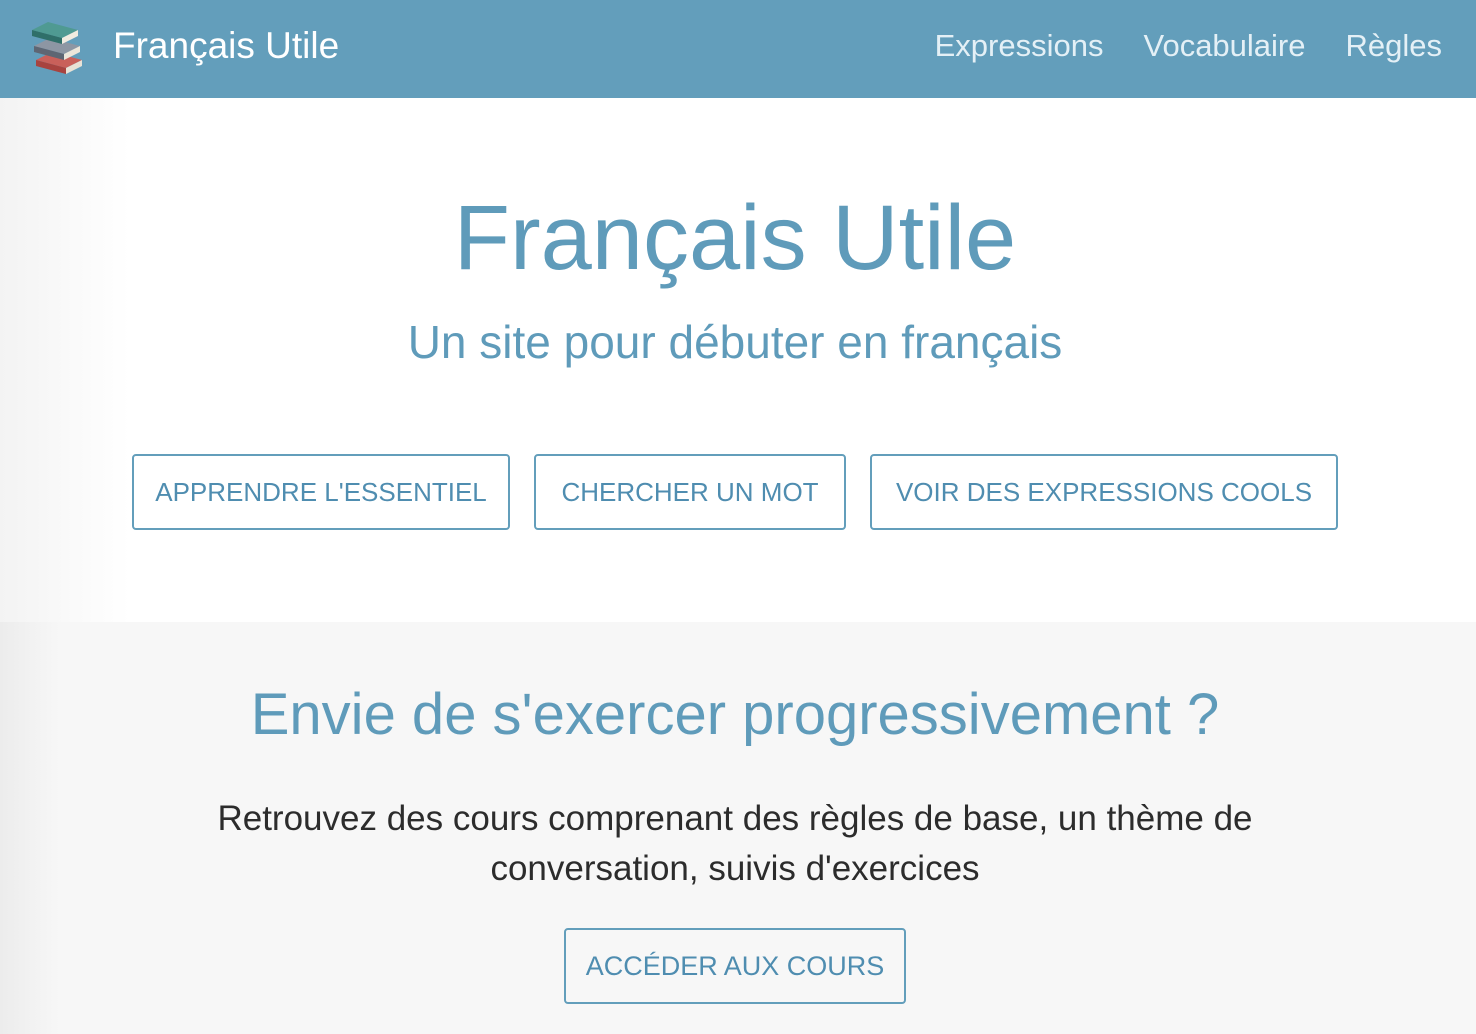 The width and height of the screenshot is (1476, 1034). Describe the element at coordinates (226, 46) in the screenshot. I see `brand-title: Français Utile` at that location.